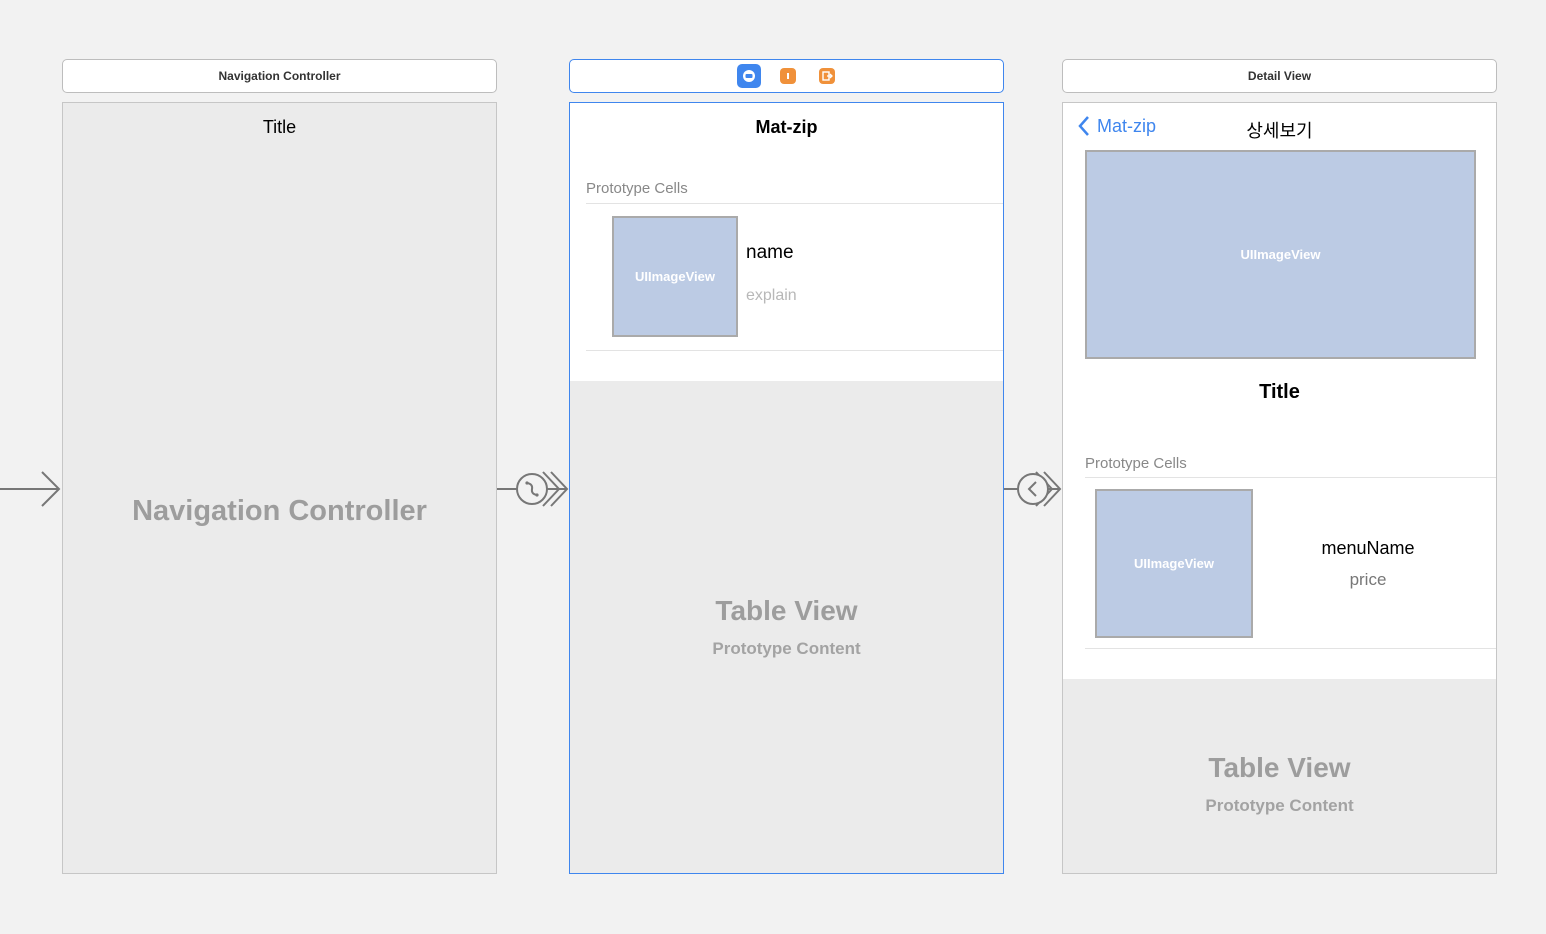  I want to click on first-responder-icon, so click(788, 76).